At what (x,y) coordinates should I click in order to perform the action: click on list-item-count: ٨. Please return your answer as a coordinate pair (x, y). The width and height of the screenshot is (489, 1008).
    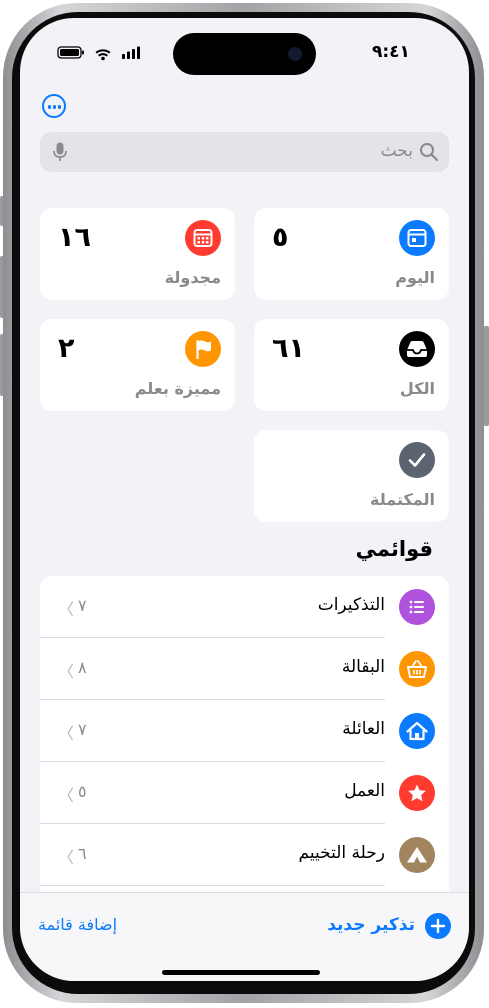
    Looking at the image, I should click on (82, 667).